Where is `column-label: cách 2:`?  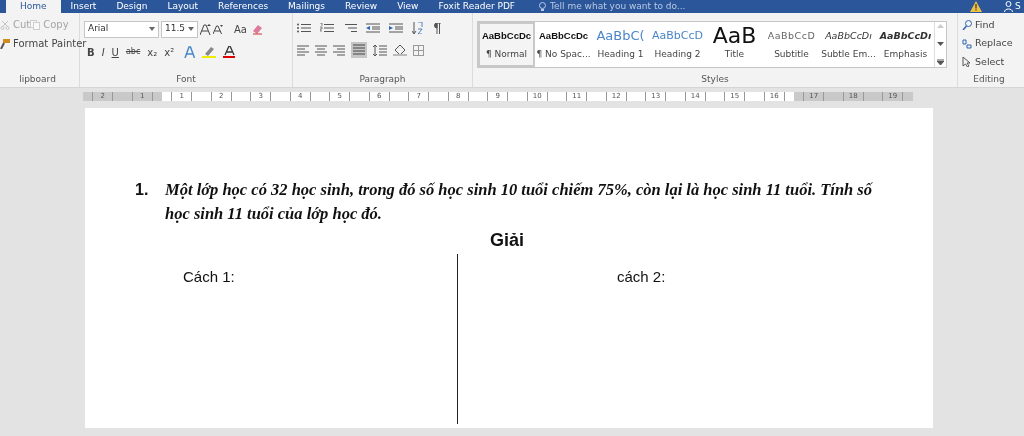 column-label: cách 2: is located at coordinates (641, 276).